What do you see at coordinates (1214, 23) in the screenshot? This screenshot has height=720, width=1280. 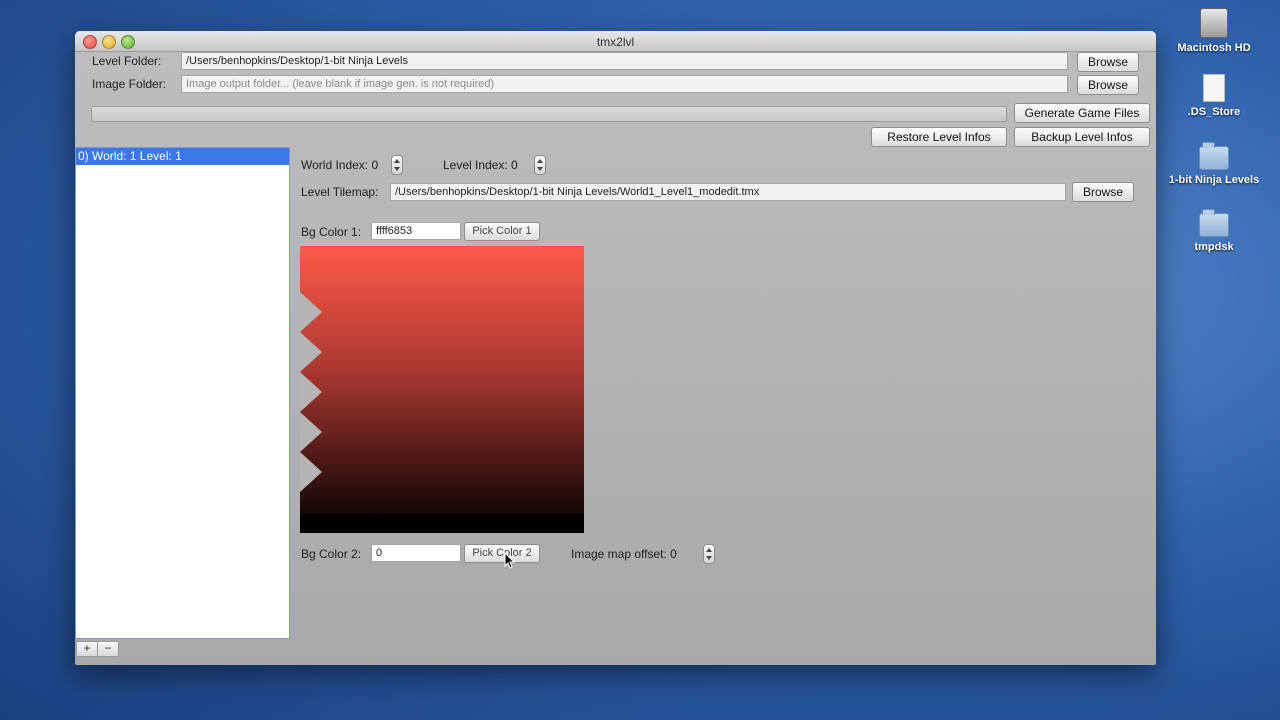 I see `hard-drive-icon` at bounding box center [1214, 23].